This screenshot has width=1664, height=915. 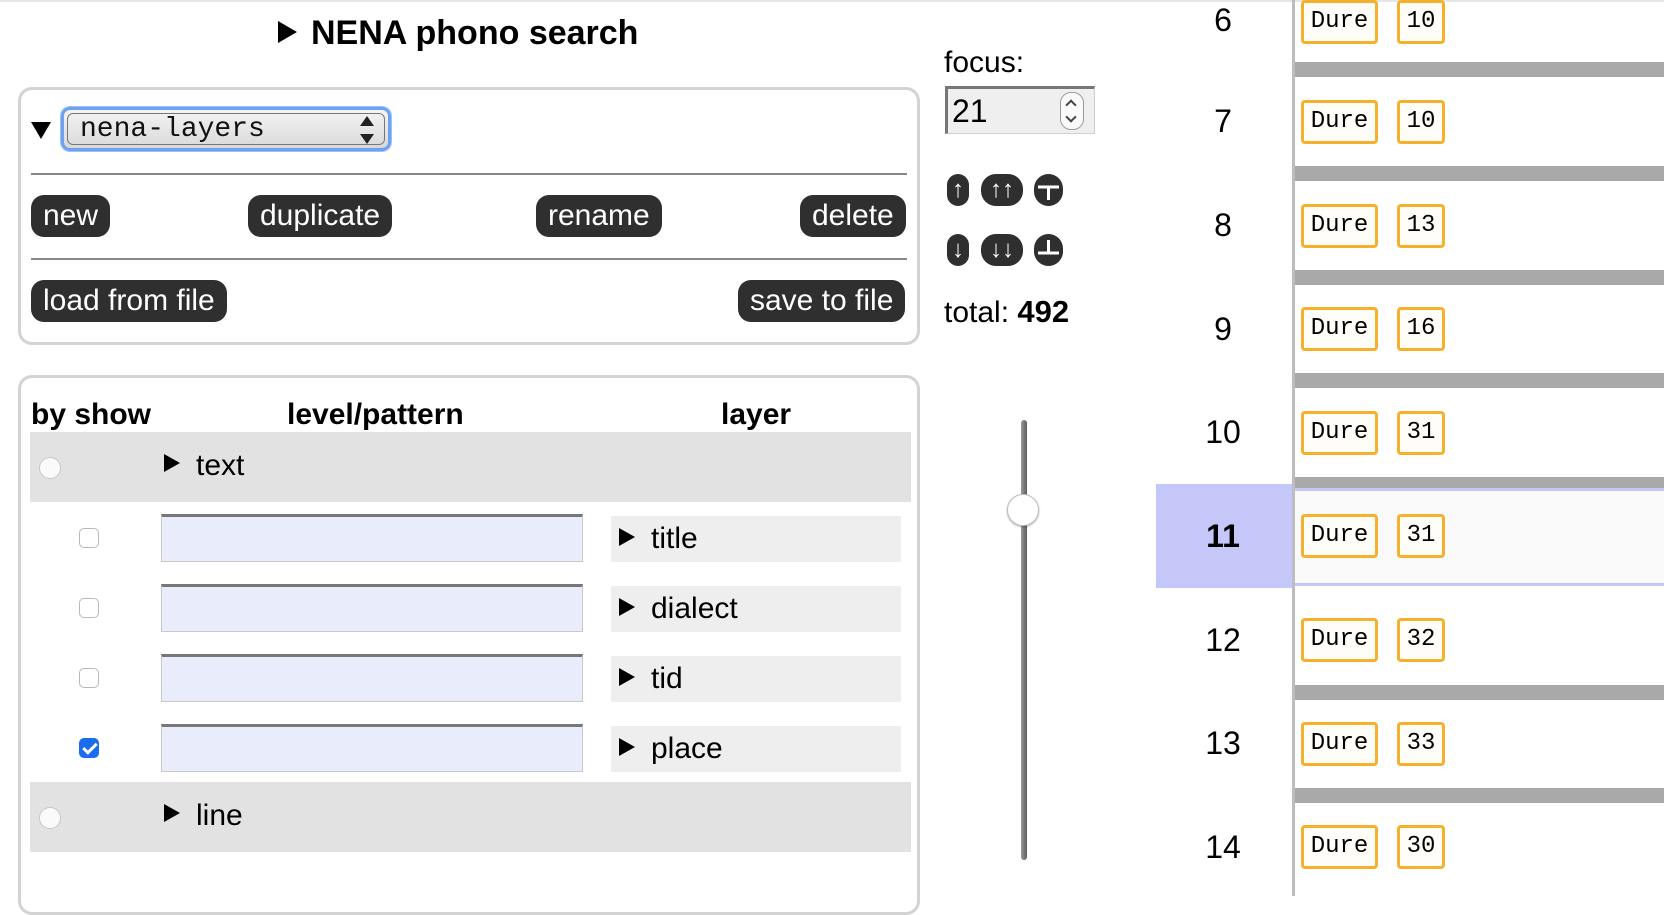 I want to click on total-count: total: 492, so click(x=1007, y=311).